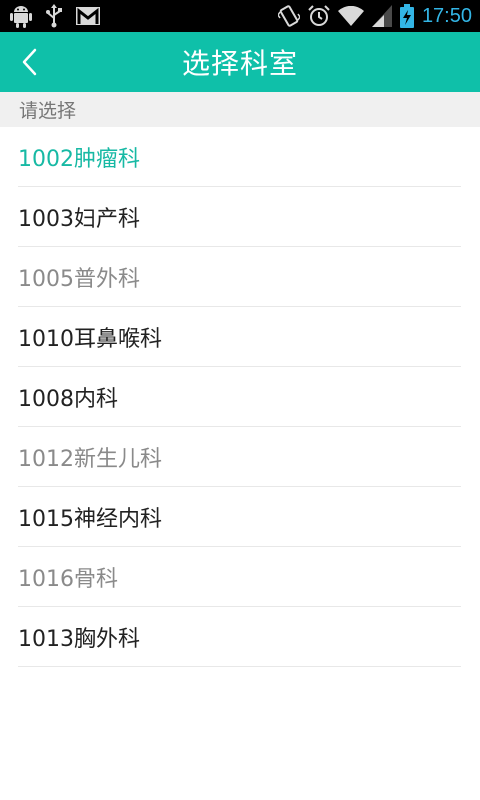  What do you see at coordinates (239, 157) in the screenshot?
I see `department-item: 1002肿瘤科` at bounding box center [239, 157].